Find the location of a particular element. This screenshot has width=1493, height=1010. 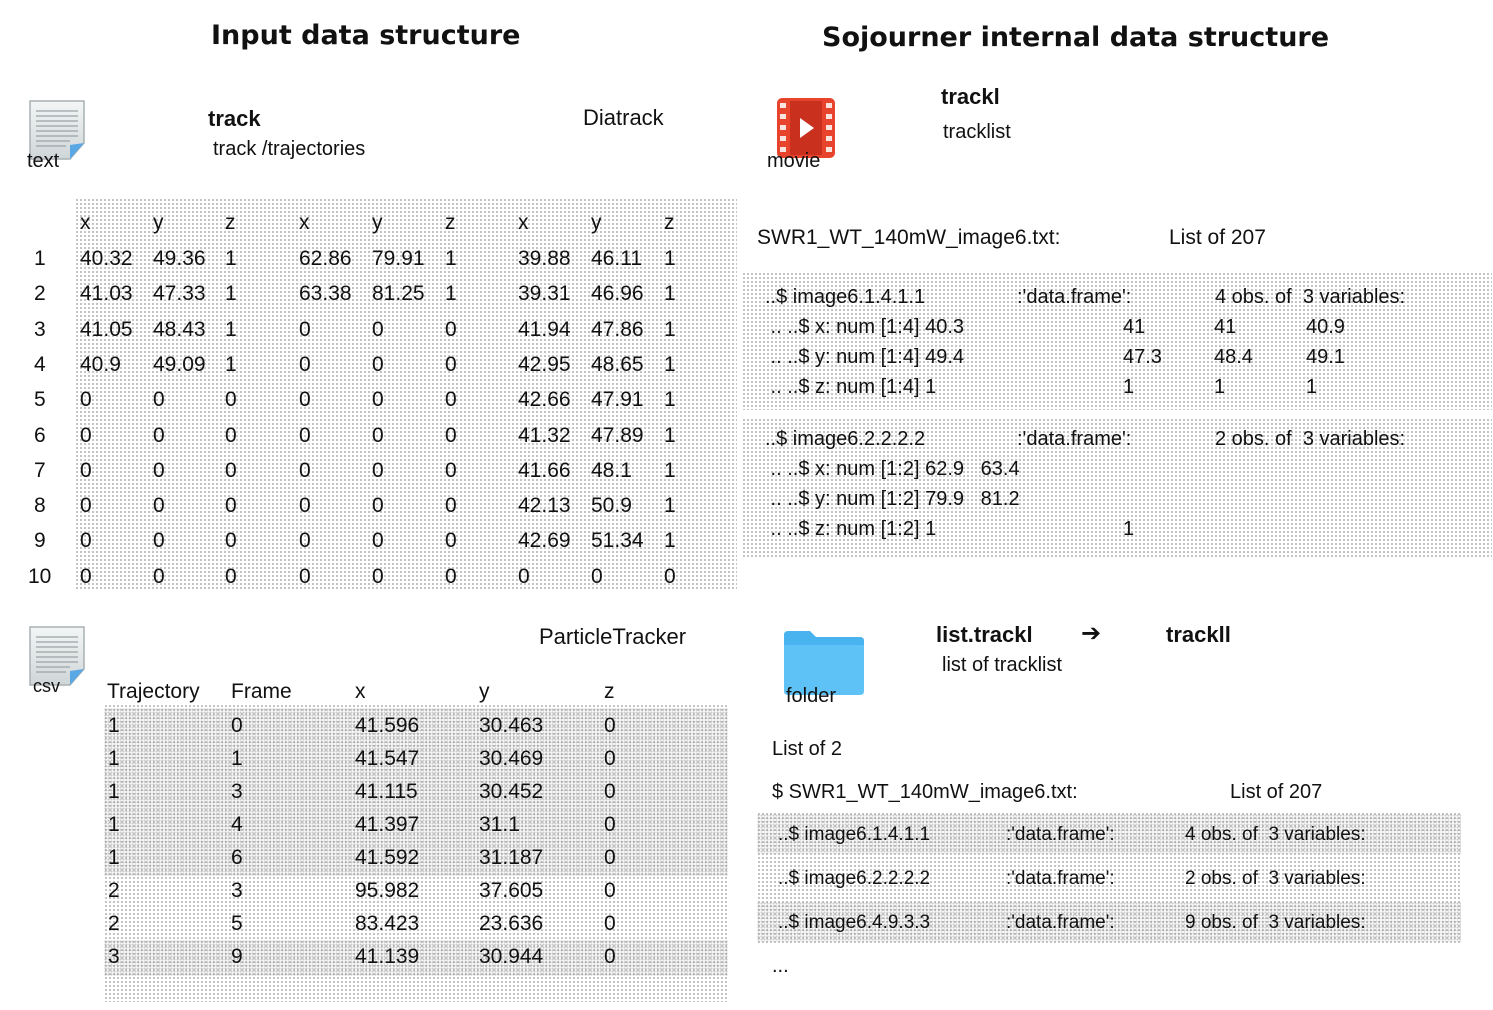

diatrack-cell: 79.91 is located at coordinates (398, 258).